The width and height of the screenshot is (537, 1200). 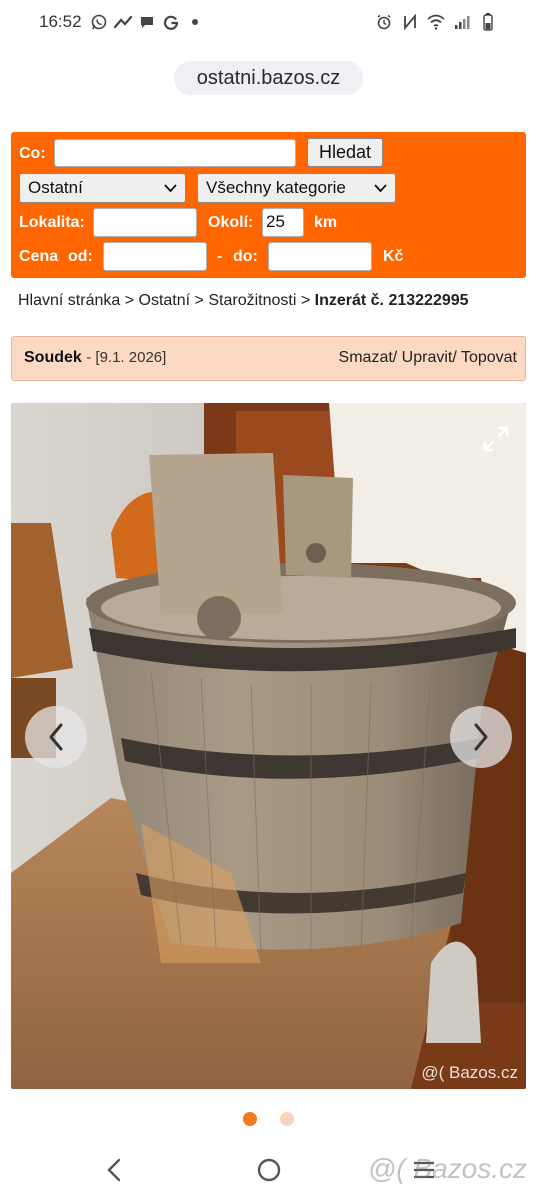 I want to click on price-to-input, so click(x=320, y=256).